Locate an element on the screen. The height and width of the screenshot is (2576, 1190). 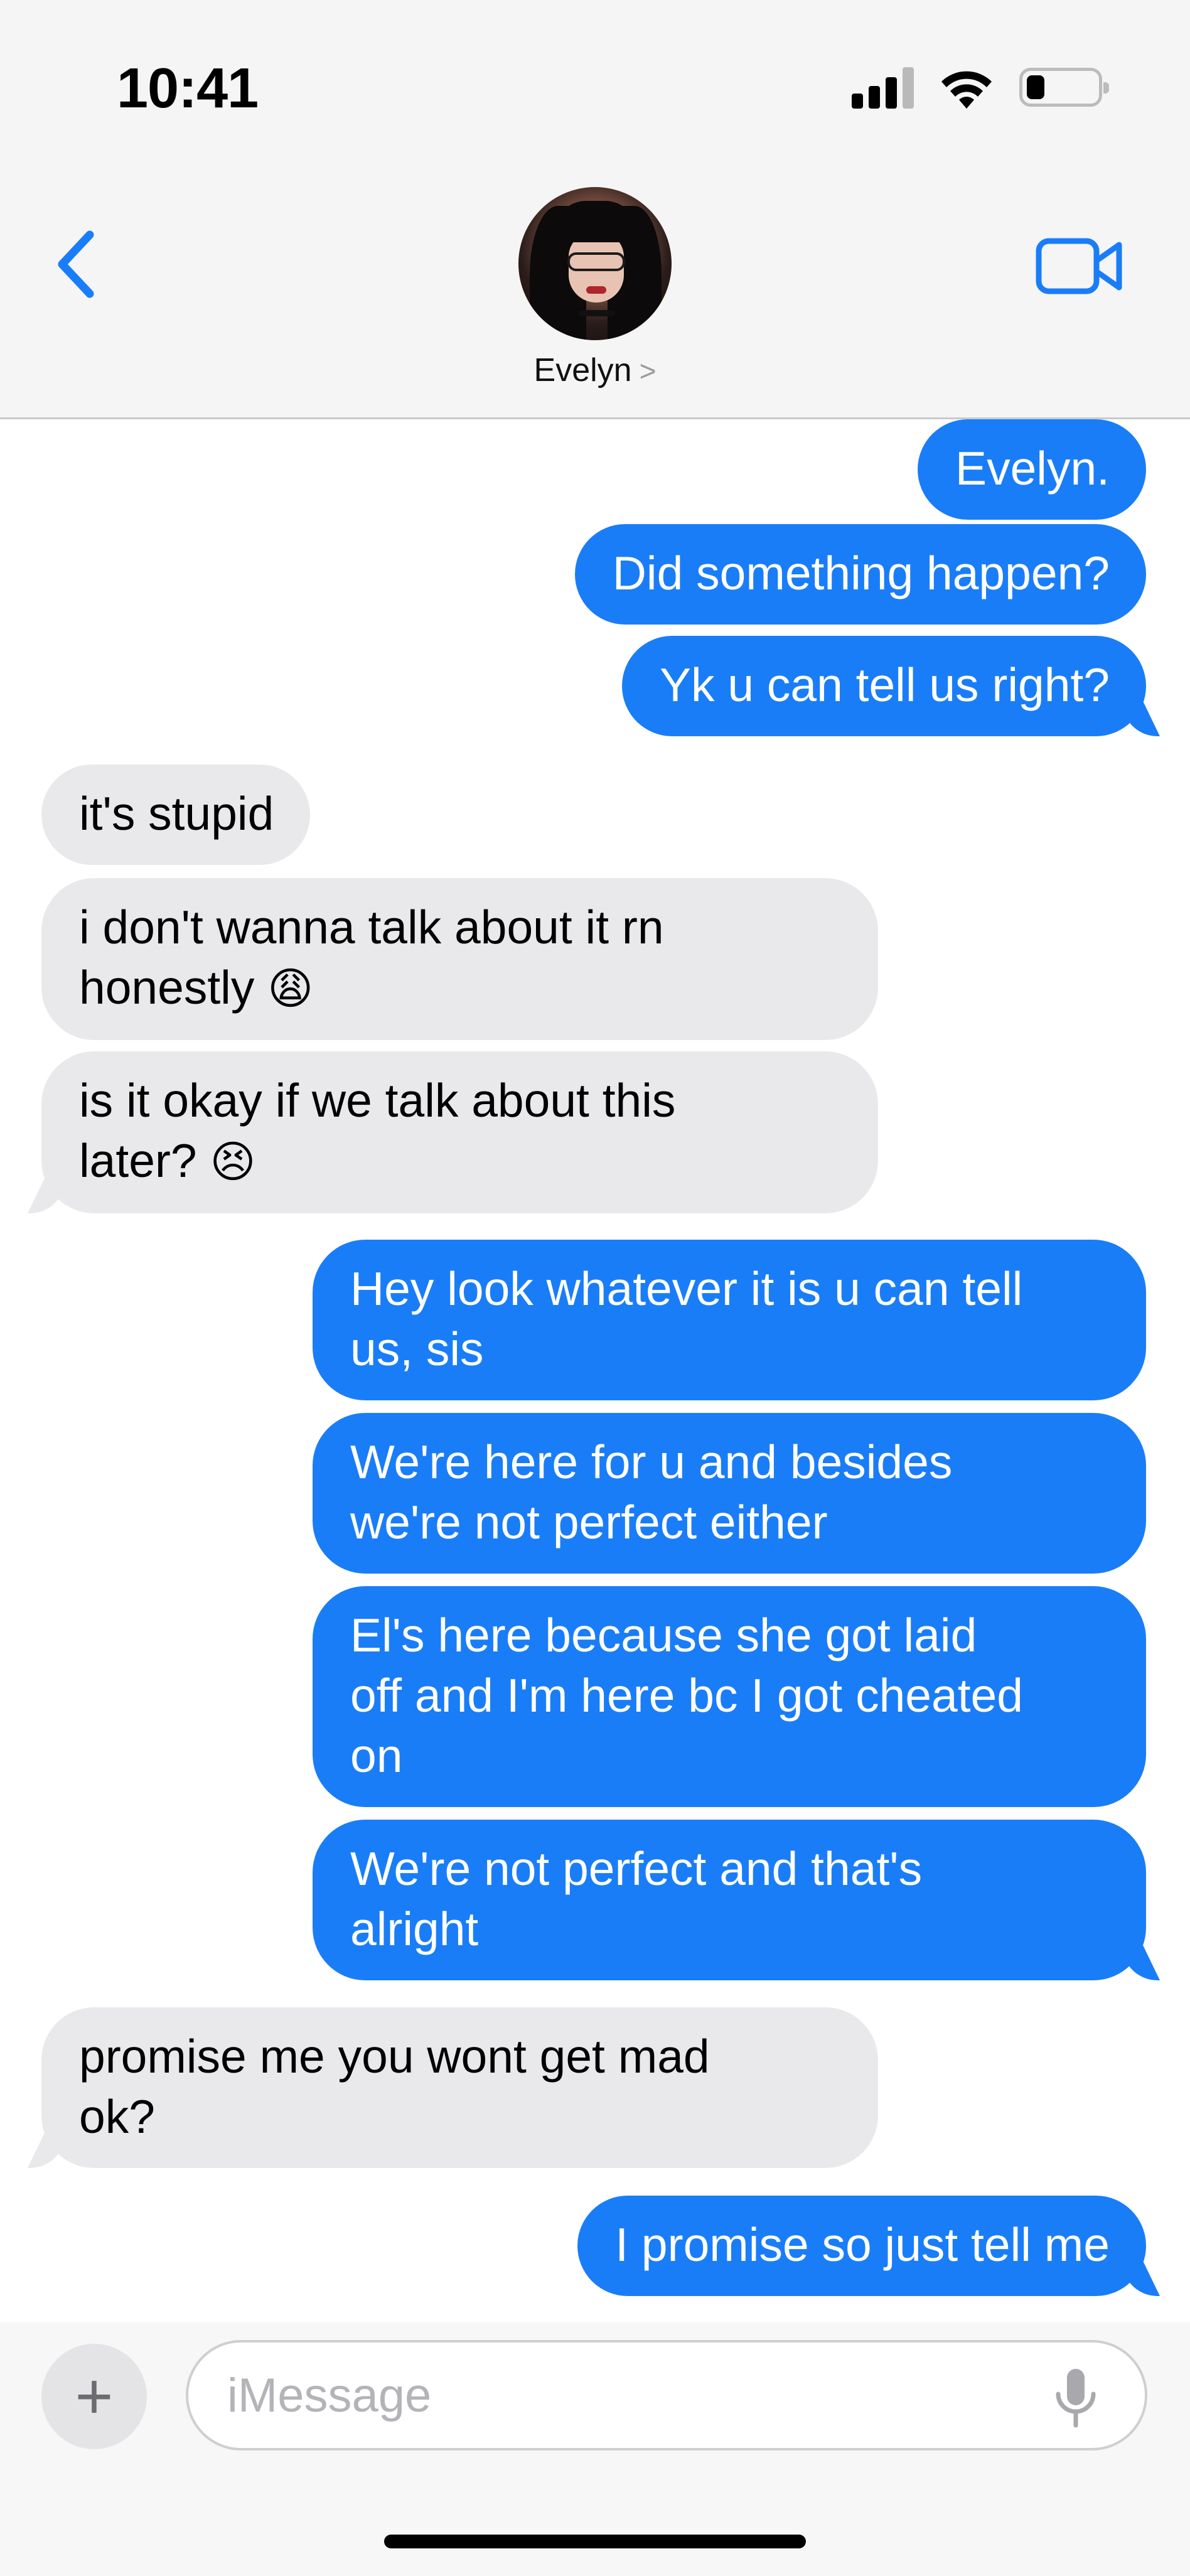
message-text: is it okay if we talk about this is located at coordinates (378, 1100).